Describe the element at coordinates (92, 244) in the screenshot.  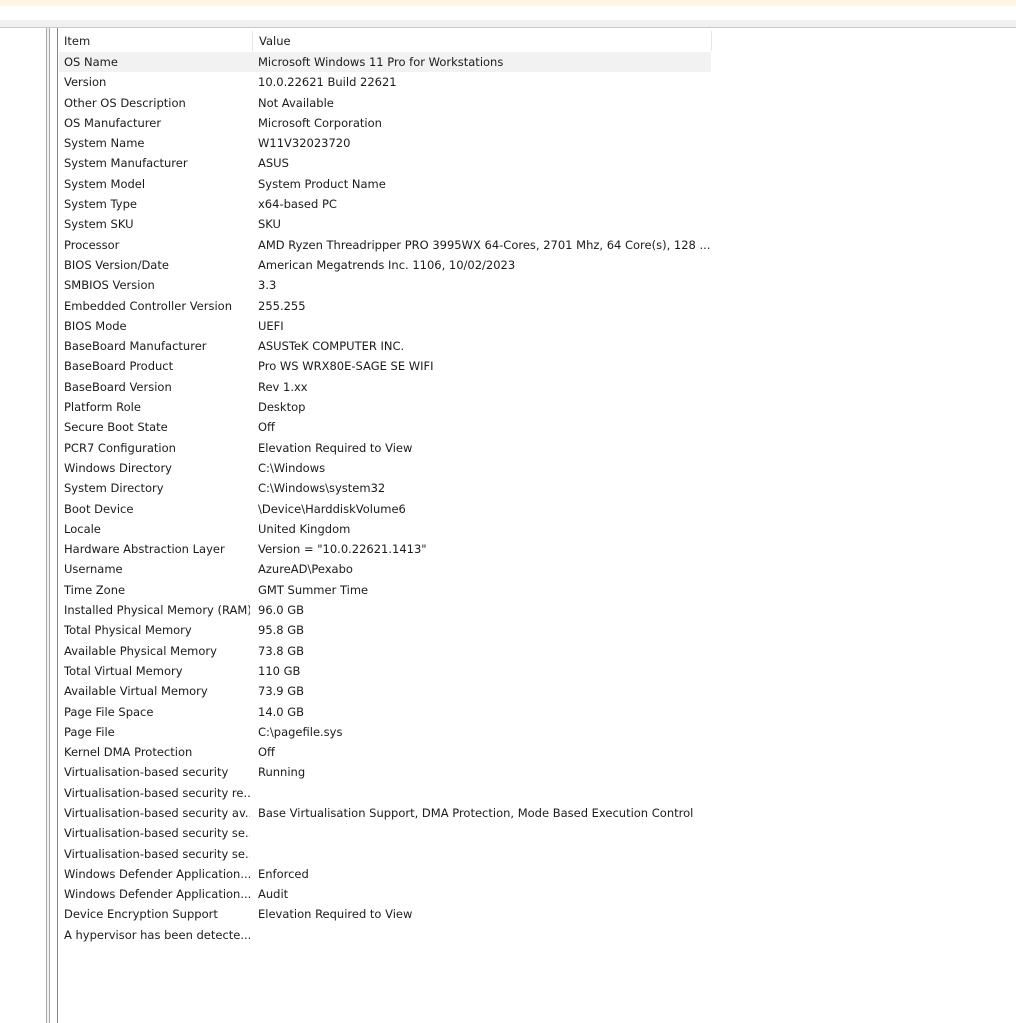
I see `row-item-label: Processor` at that location.